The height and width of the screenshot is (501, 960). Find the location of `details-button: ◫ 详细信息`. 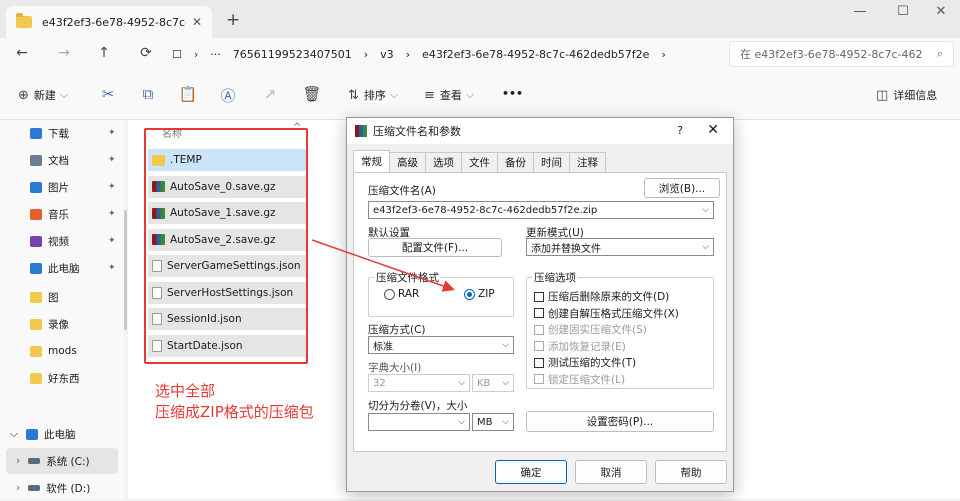

details-button: ◫ 详细信息 is located at coordinates (906, 95).